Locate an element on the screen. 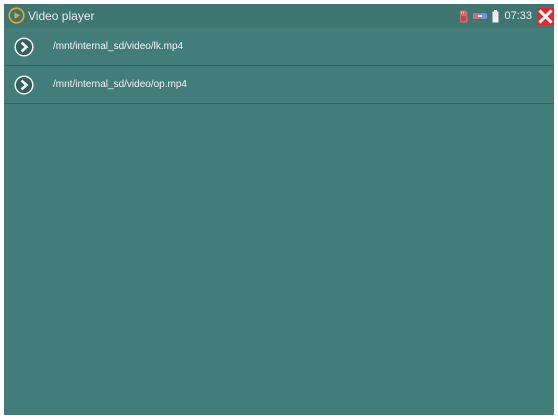  play-circle-icon is located at coordinates (16, 15).